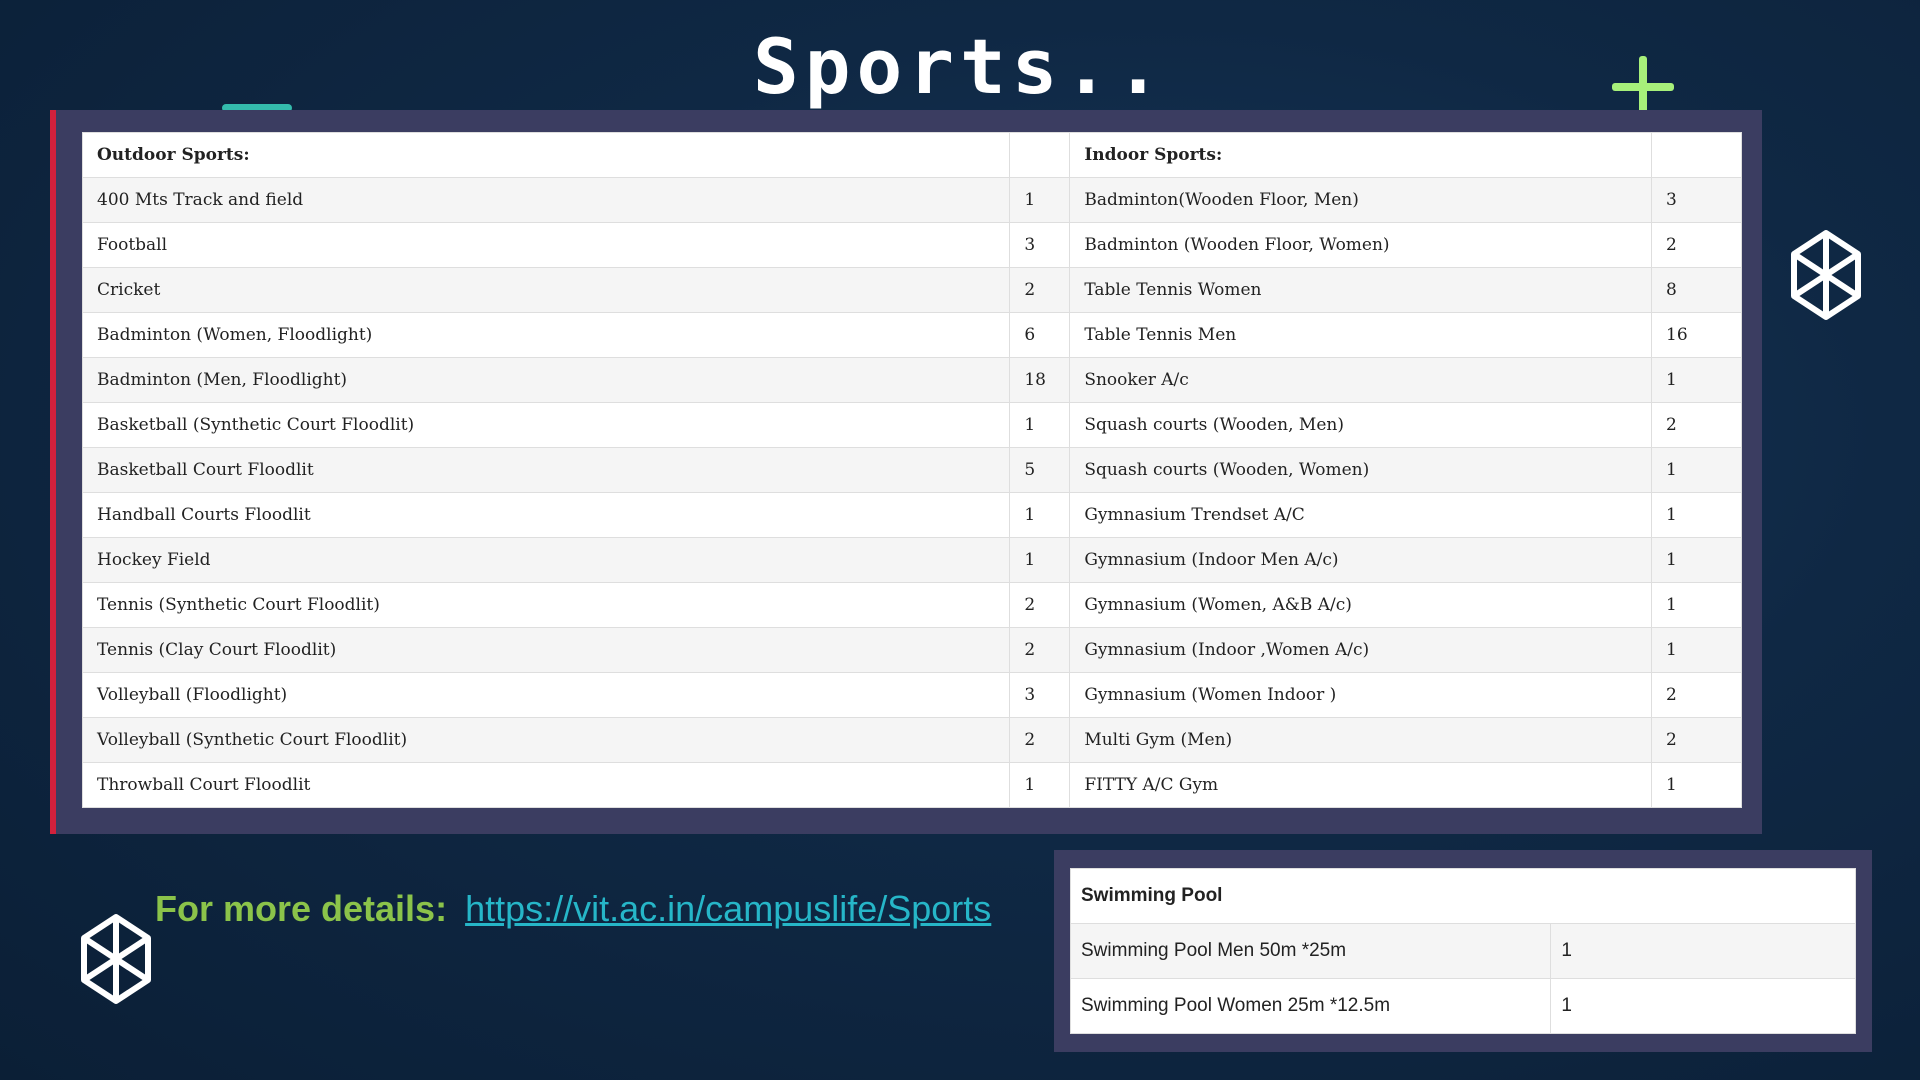 Image resolution: width=1920 pixels, height=1080 pixels. I want to click on sports-link: https://vit.ac.in/campuslife/Sports, so click(728, 908).